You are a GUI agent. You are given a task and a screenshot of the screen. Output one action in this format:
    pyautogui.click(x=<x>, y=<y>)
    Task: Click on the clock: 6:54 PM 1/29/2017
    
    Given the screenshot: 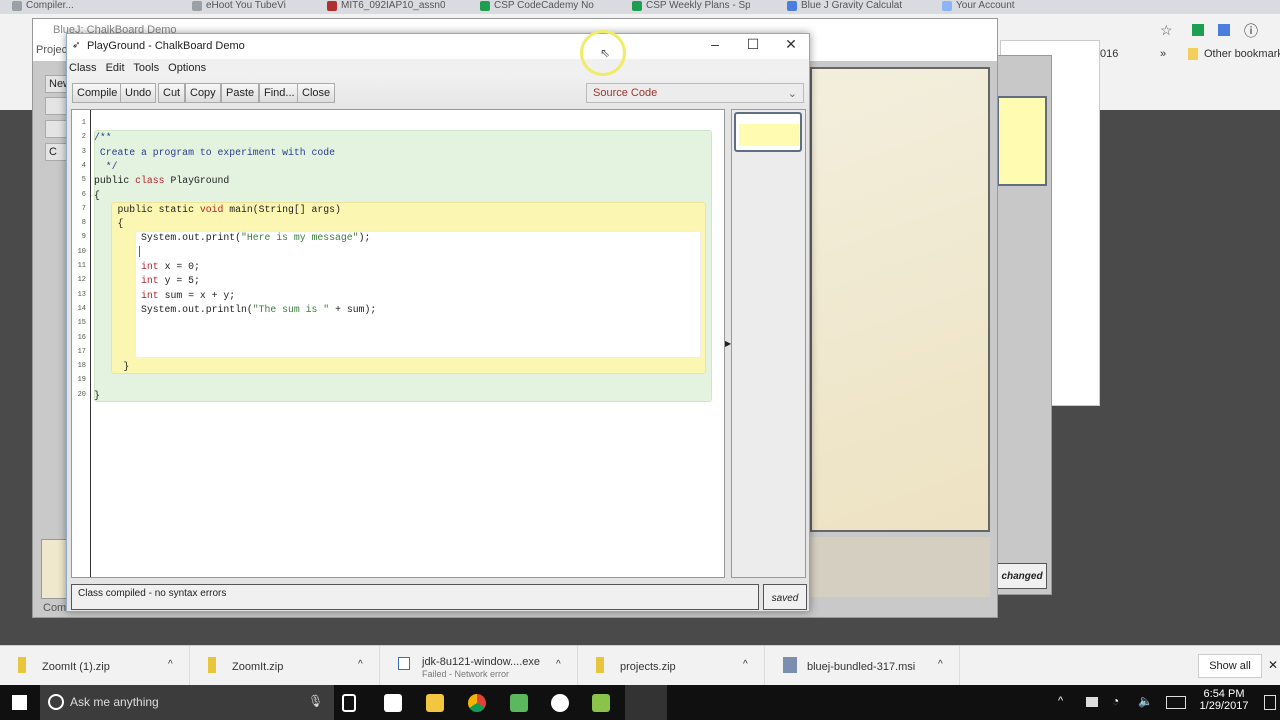 What is the action you would take?
    pyautogui.click(x=1224, y=700)
    